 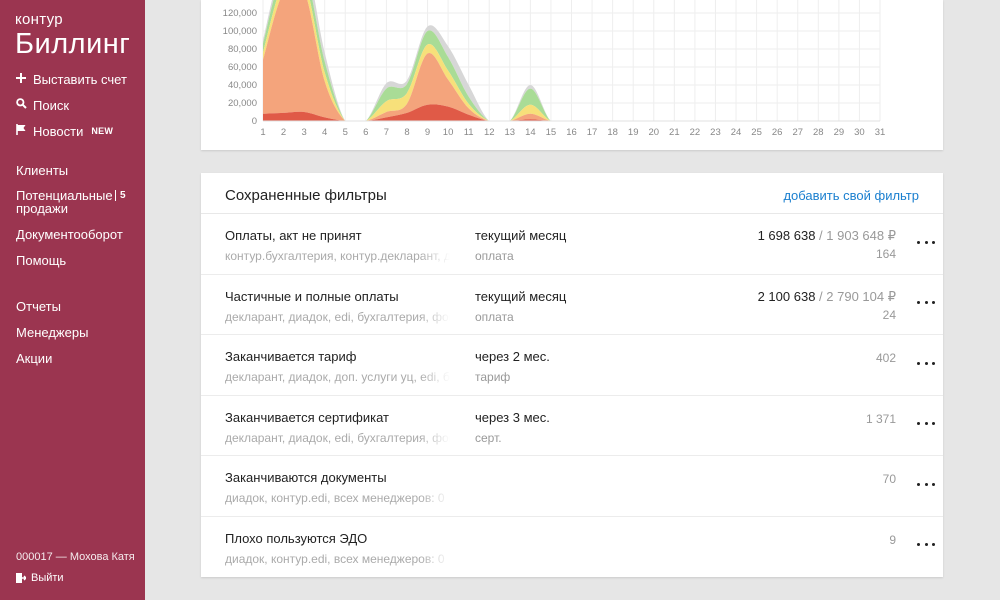 I want to click on y-tick-label: 100,000, so click(x=240, y=31).